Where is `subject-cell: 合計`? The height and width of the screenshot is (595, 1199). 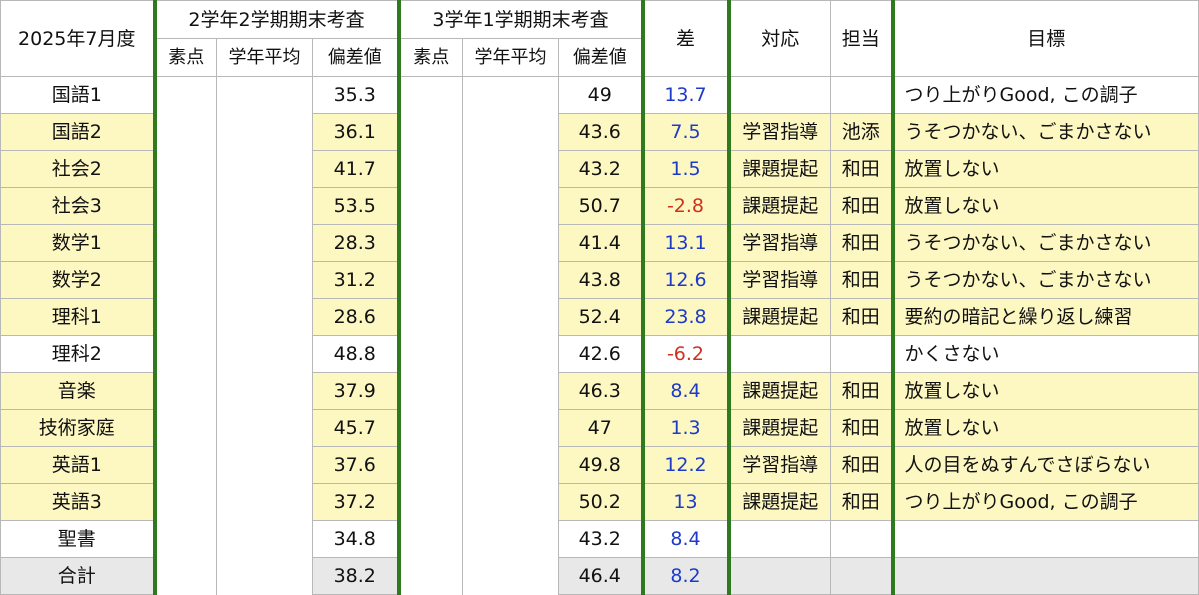 subject-cell: 合計 is located at coordinates (77, 576).